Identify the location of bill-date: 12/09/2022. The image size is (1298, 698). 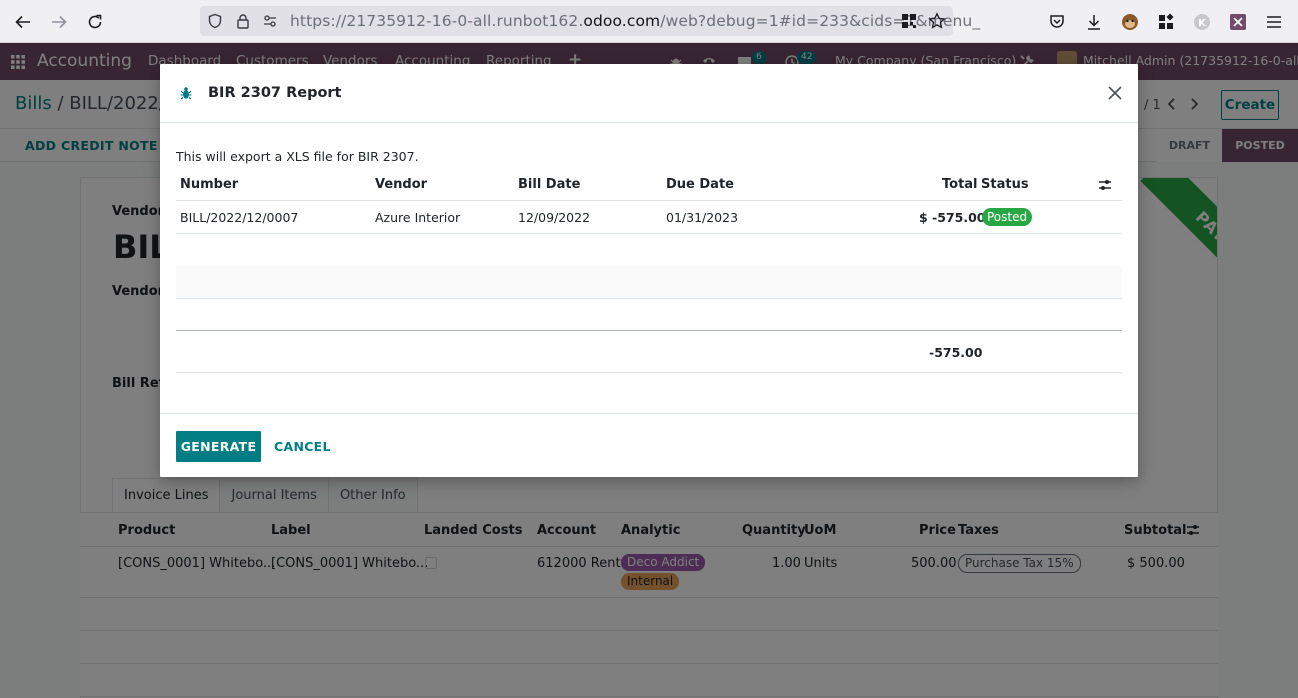
(554, 217).